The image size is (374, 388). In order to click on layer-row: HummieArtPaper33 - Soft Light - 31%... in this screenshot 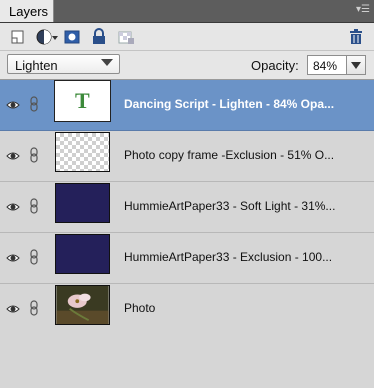, I will do `click(187, 207)`.